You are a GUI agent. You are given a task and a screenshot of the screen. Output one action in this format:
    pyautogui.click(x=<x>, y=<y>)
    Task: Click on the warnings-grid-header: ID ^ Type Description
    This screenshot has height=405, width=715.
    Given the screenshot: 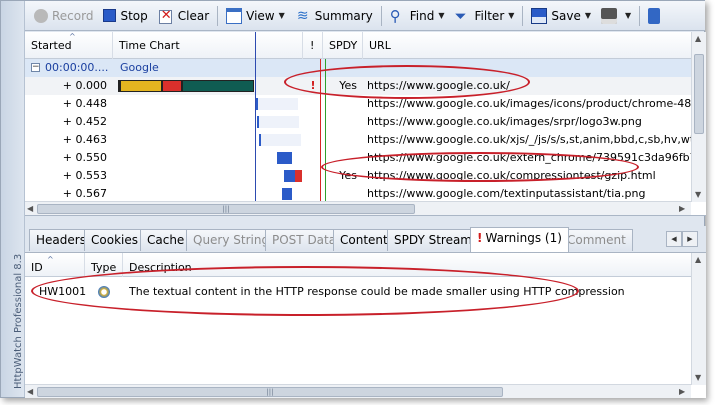 What is the action you would take?
    pyautogui.click(x=358, y=265)
    